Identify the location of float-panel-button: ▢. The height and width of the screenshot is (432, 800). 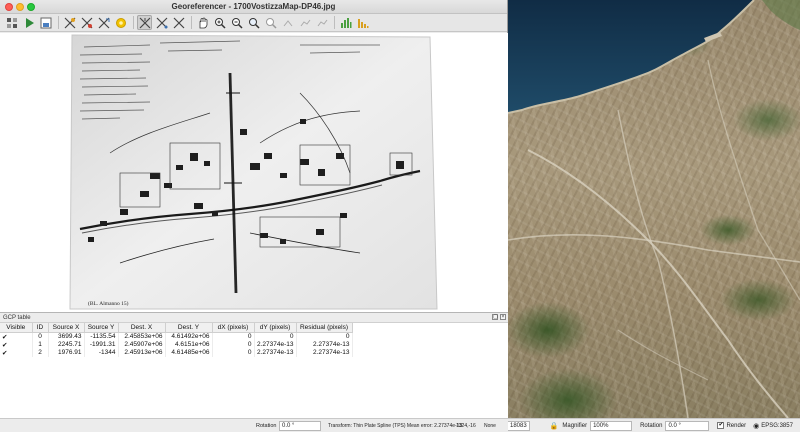
(495, 317).